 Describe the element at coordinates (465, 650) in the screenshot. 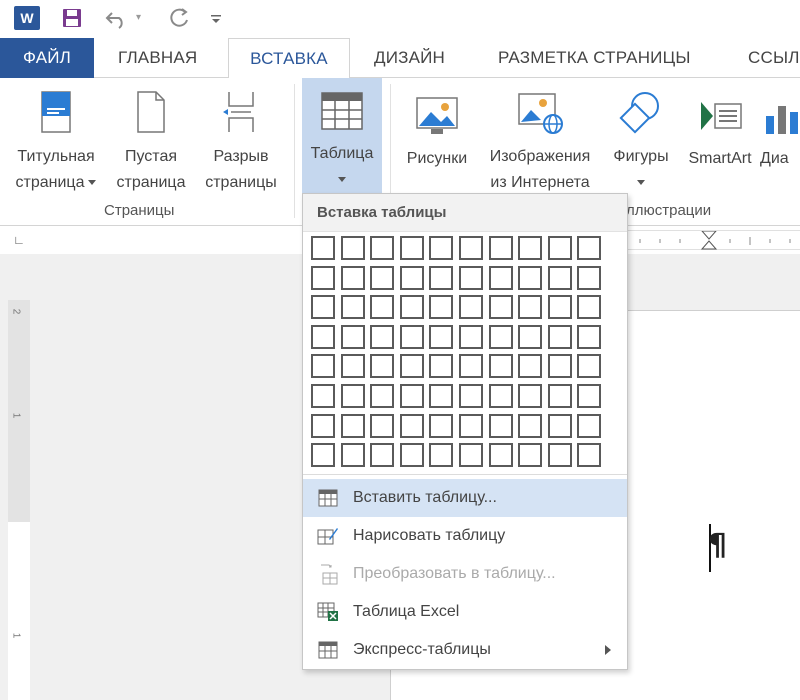

I see `quick-tables-menu-item: Экспресс-таблицы` at that location.